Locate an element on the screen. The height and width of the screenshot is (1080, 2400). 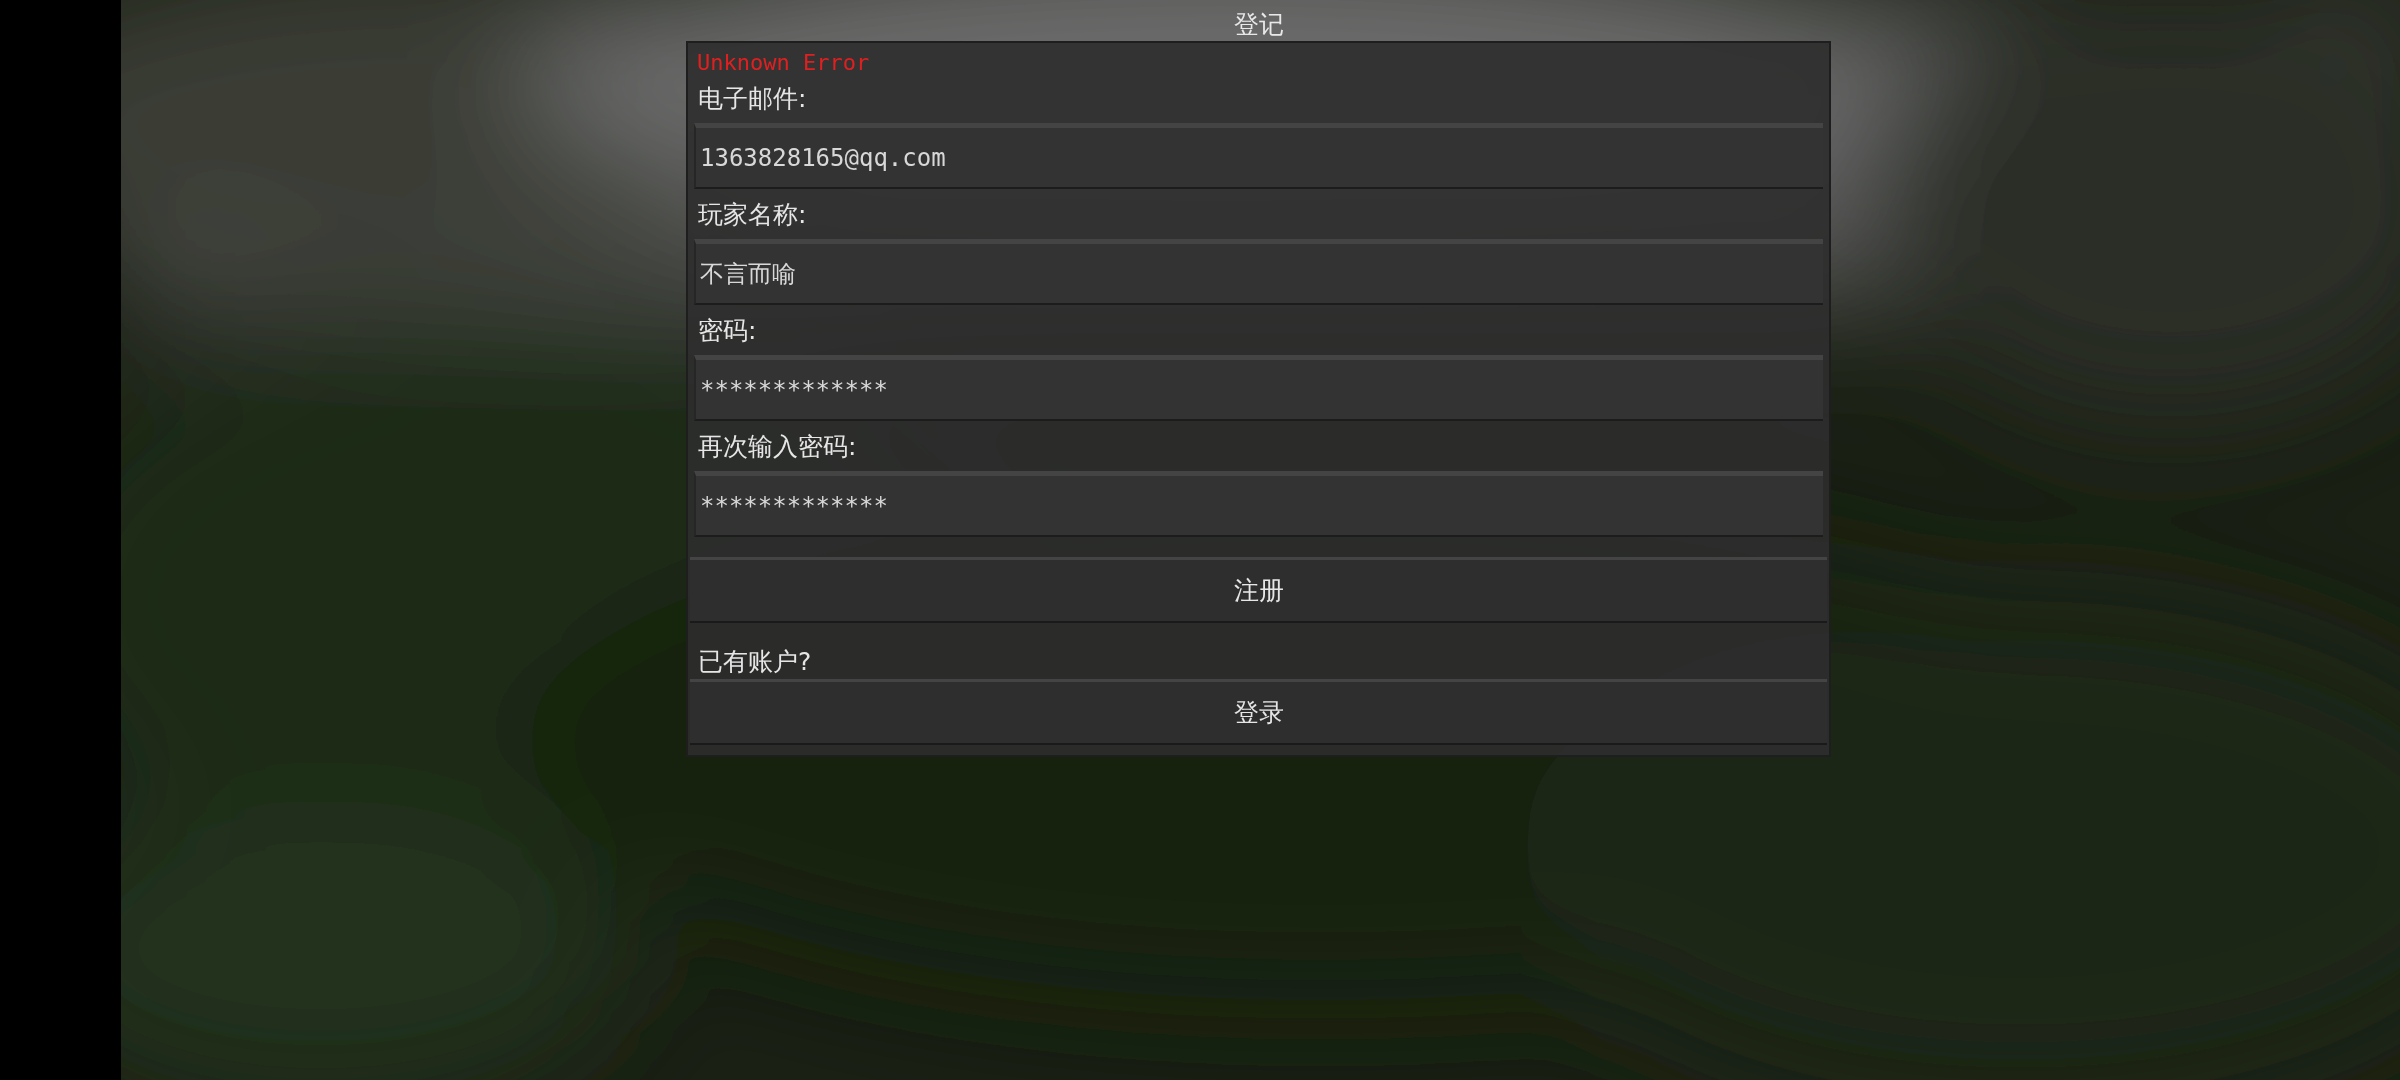
error-message: Unknown Error is located at coordinates (783, 63).